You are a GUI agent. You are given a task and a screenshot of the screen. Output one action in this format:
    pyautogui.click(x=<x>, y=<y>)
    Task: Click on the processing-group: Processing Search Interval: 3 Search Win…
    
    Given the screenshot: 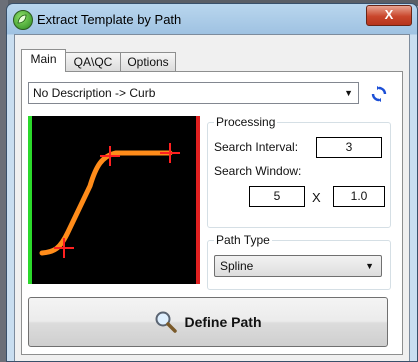 What is the action you would take?
    pyautogui.click(x=299, y=171)
    